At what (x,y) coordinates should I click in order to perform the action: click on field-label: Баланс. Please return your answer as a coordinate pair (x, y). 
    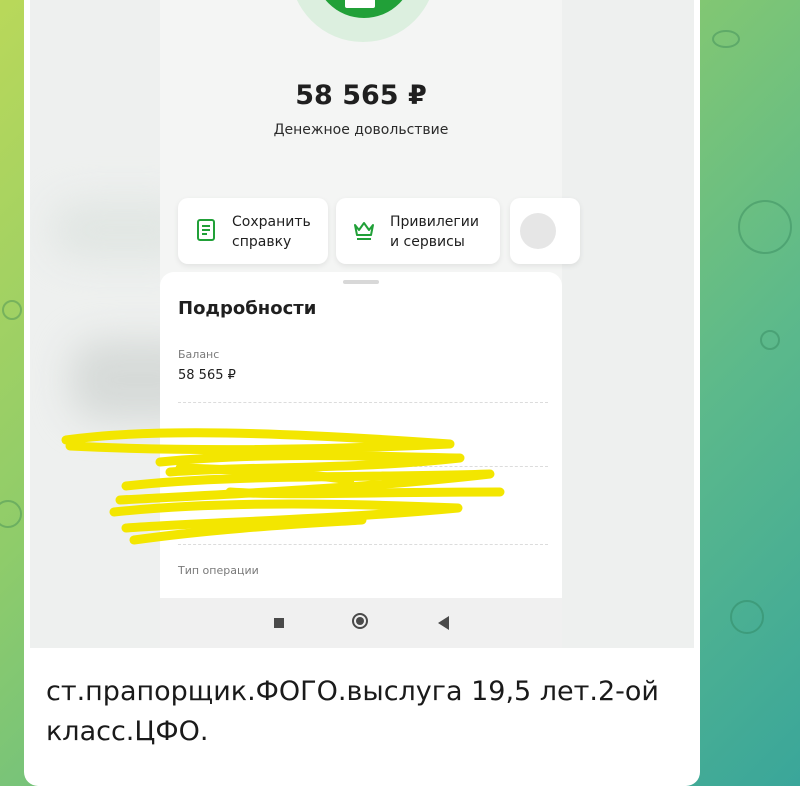
    Looking at the image, I should click on (199, 354).